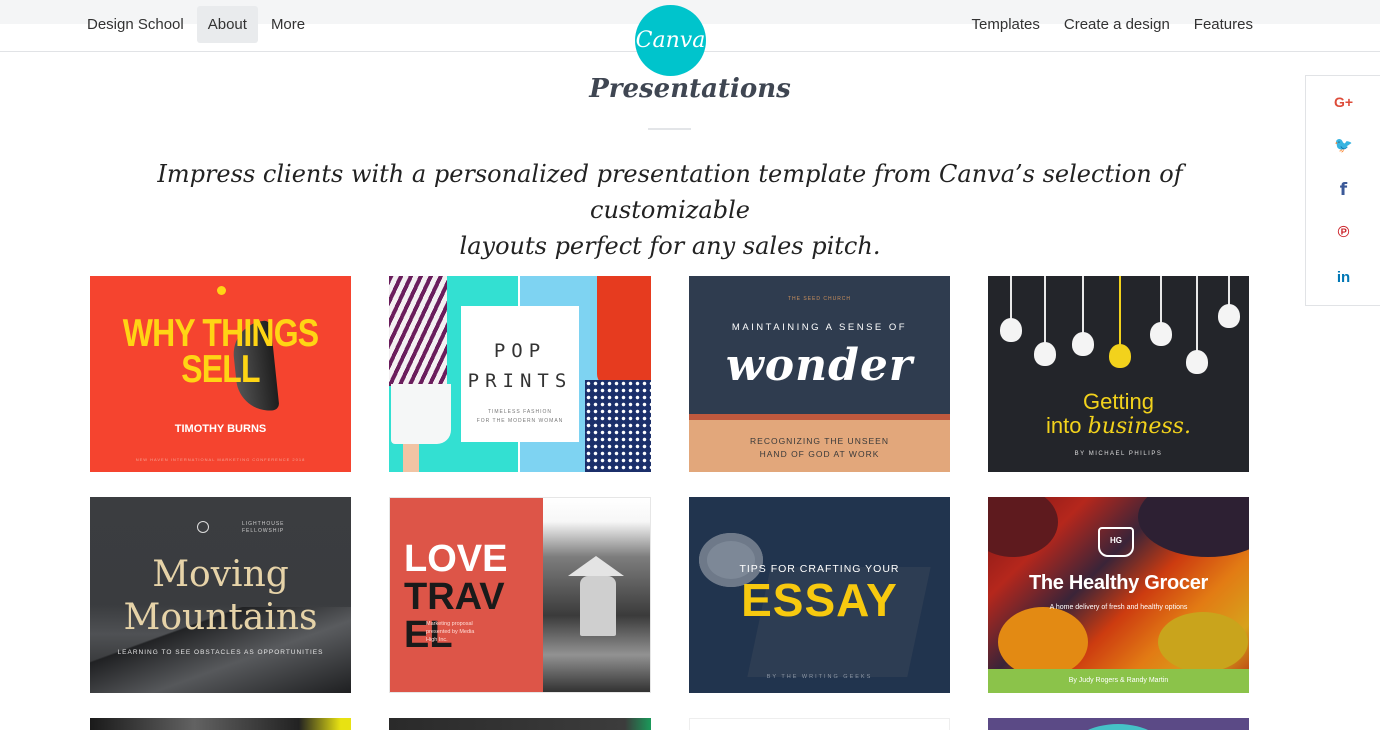 This screenshot has height=730, width=1380. I want to click on nav-features: Features, so click(1223, 24).